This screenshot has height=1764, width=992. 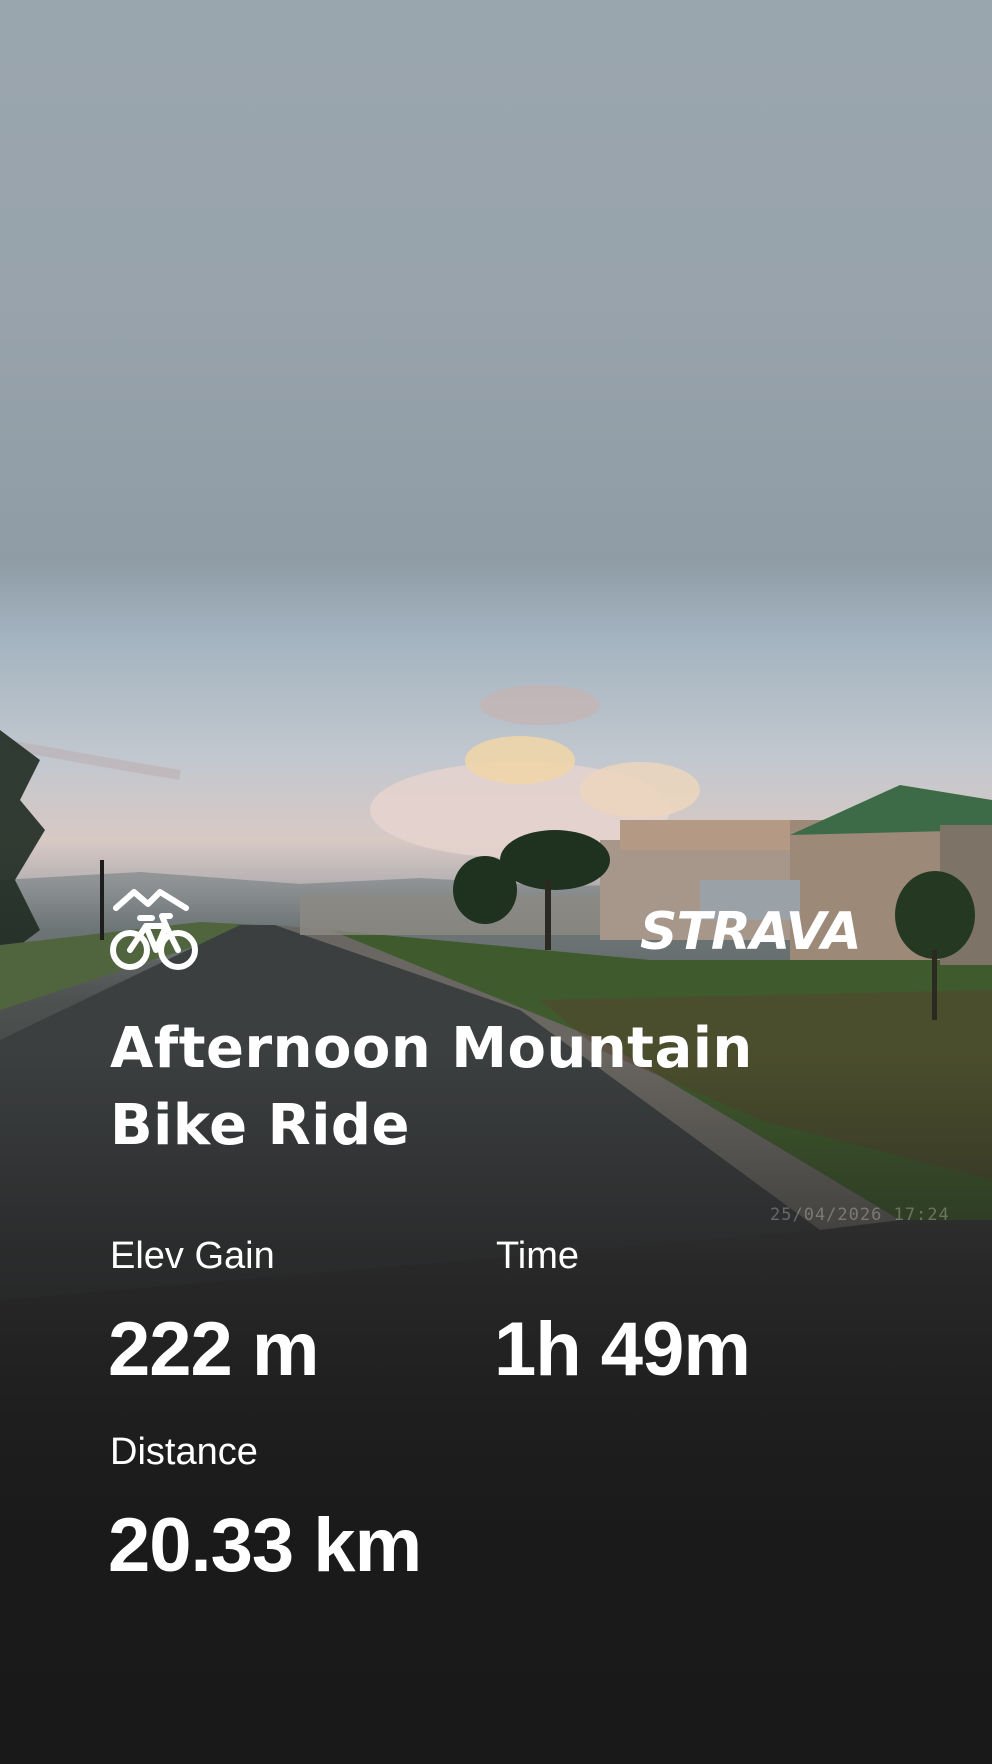 What do you see at coordinates (184, 1452) in the screenshot?
I see `stat-label-distance: Distance` at bounding box center [184, 1452].